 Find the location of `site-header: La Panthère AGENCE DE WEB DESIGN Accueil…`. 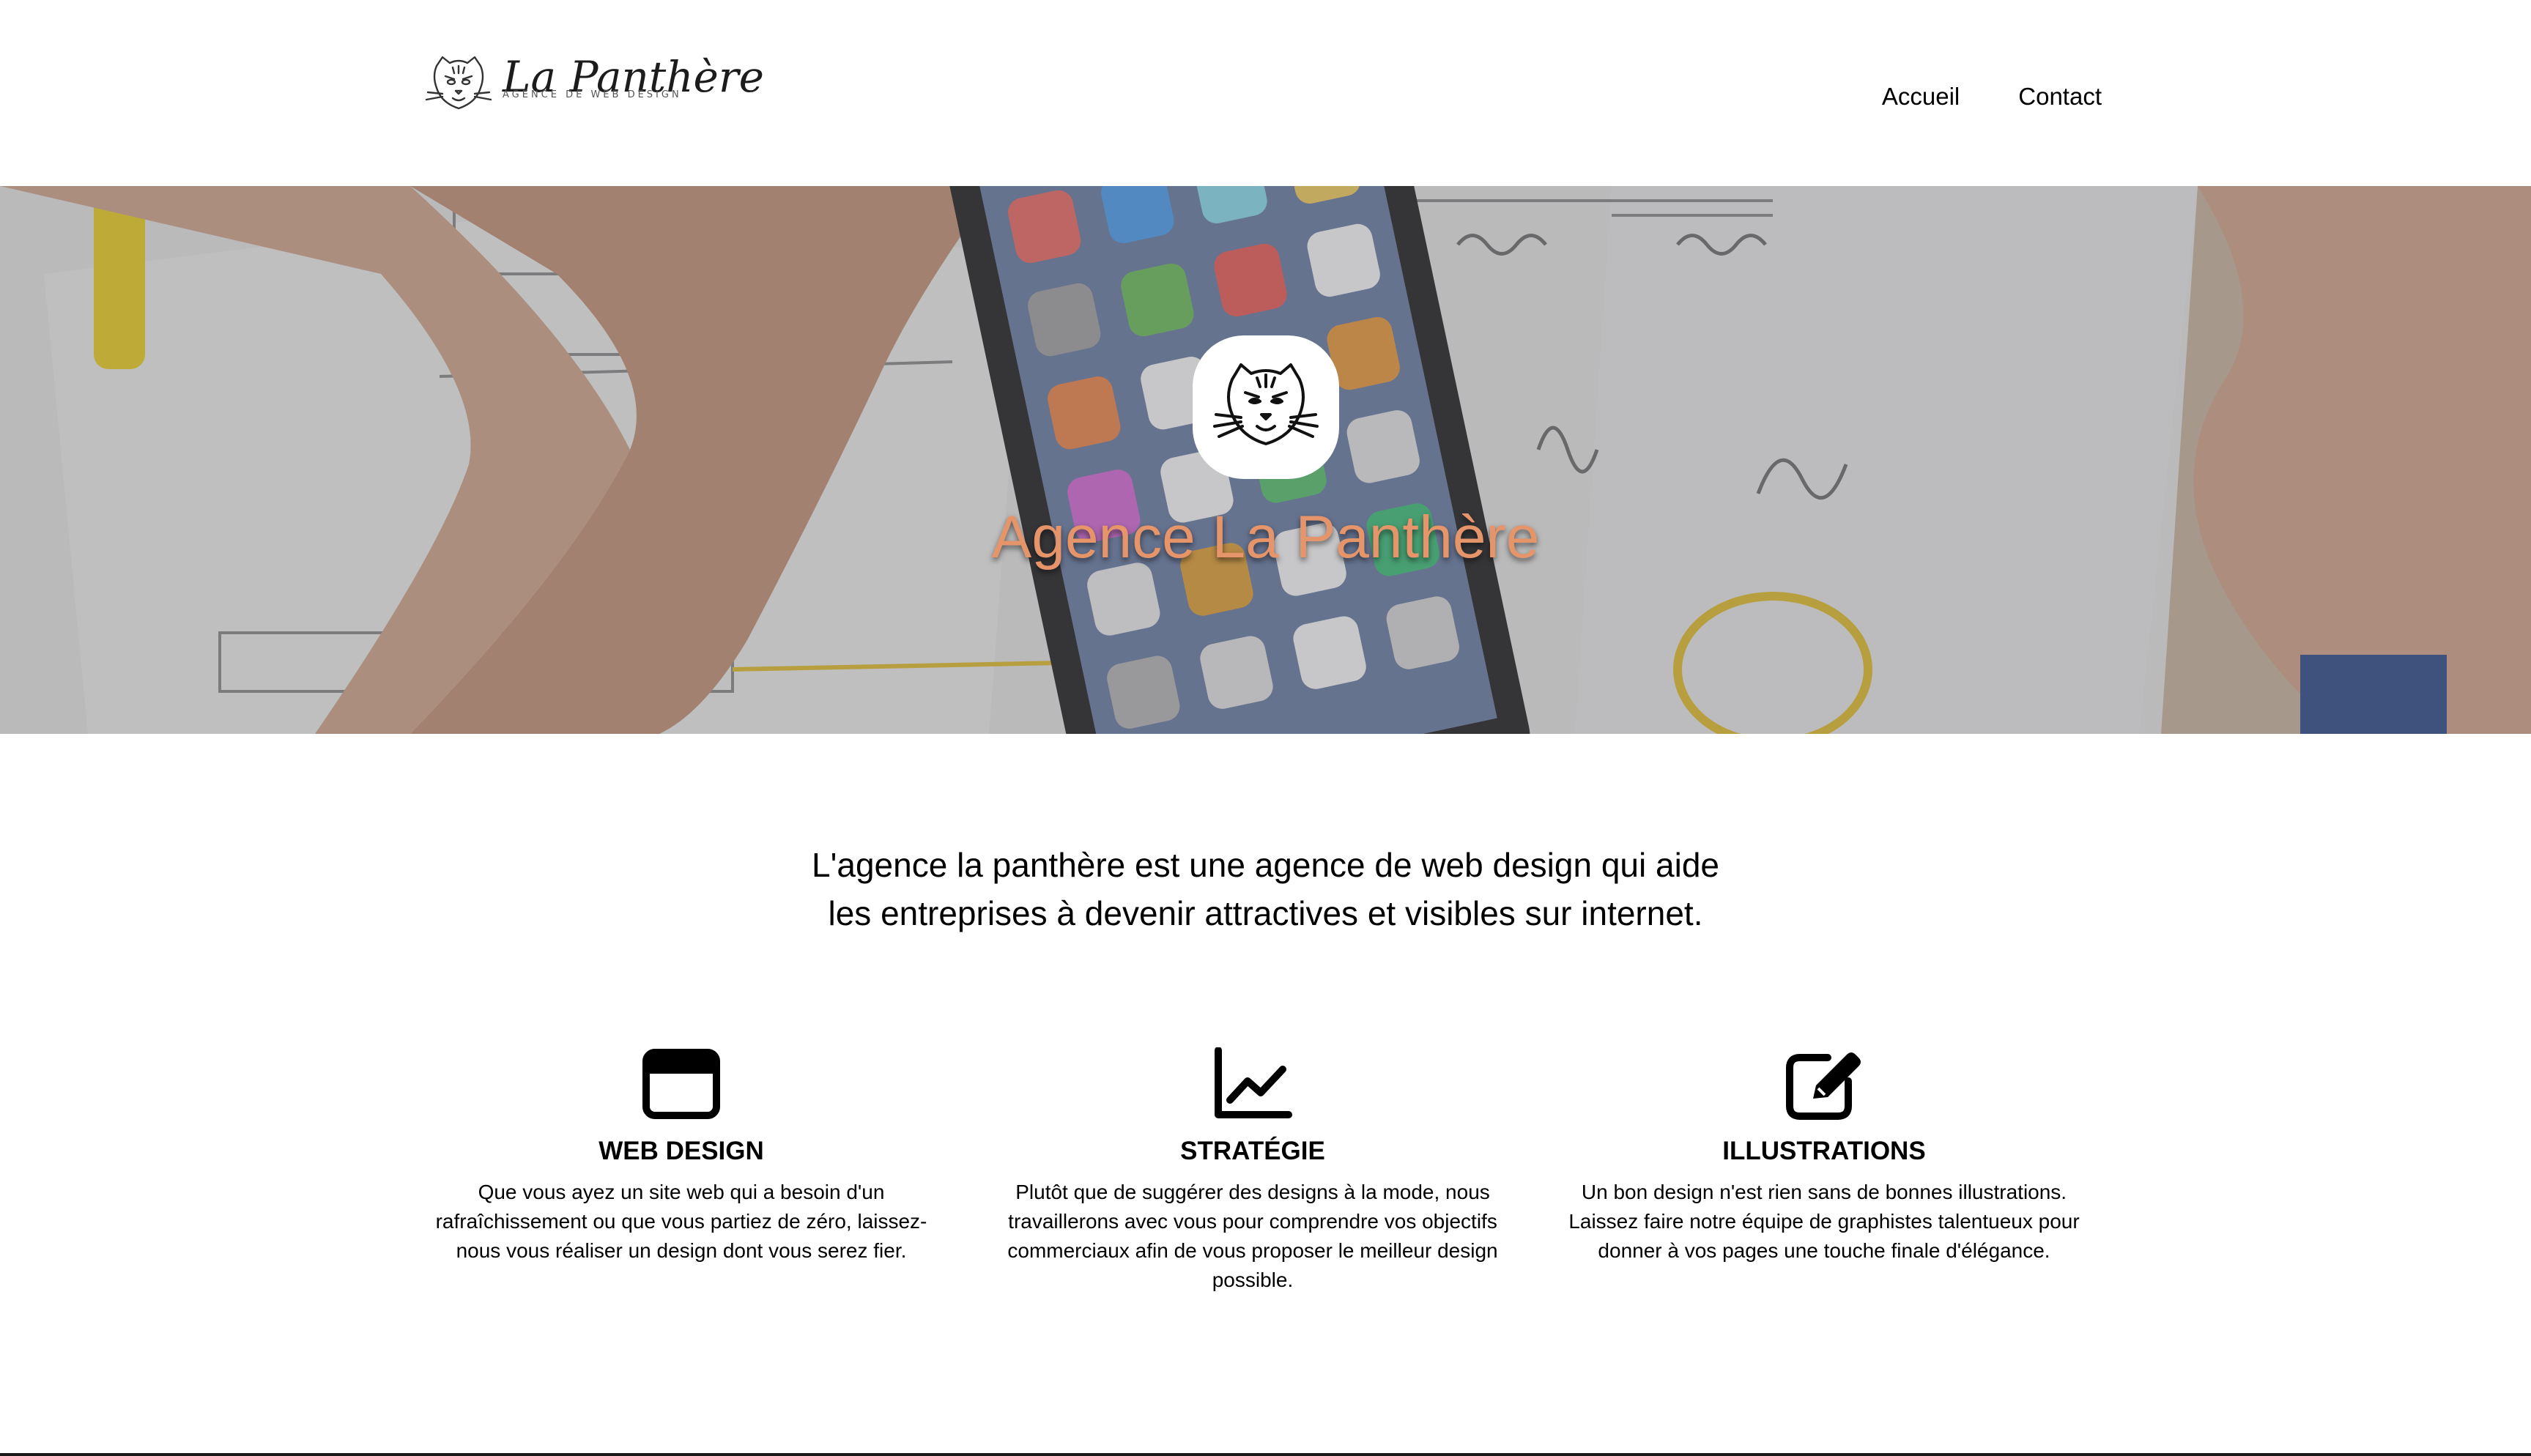

site-header: La Panthère AGENCE DE WEB DESIGN Accueil… is located at coordinates (1265, 93).